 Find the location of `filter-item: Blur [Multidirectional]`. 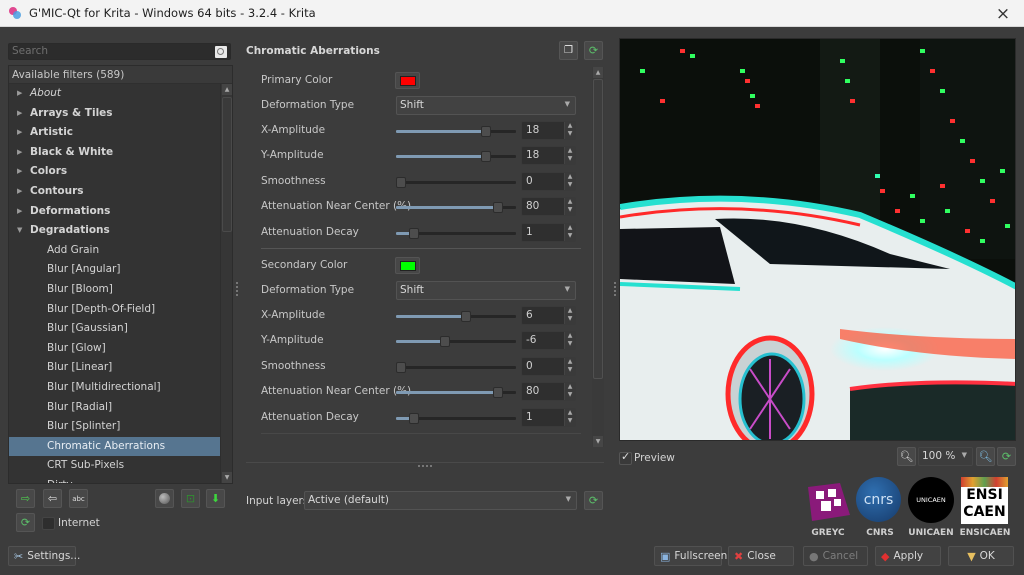

filter-item: Blur [Multidirectional] is located at coordinates (120, 388).